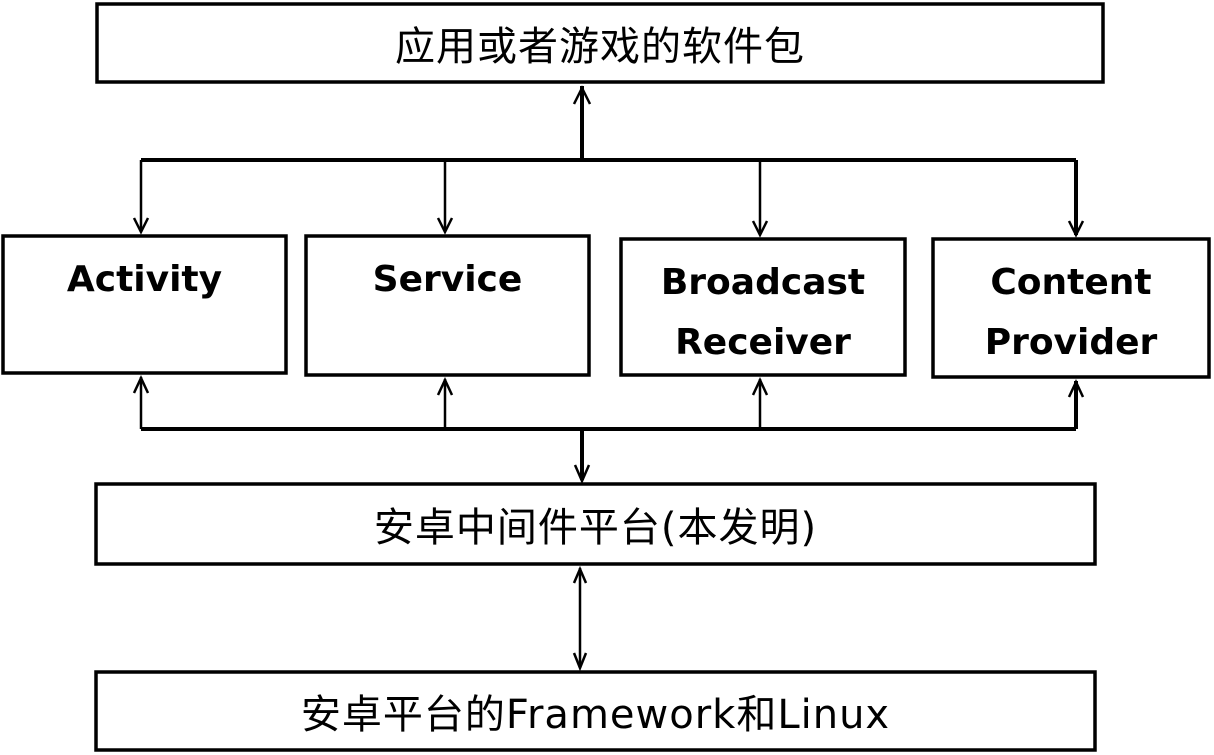  What do you see at coordinates (600, 47) in the screenshot?
I see `top-box-label: 应用或者游戏的软件包` at bounding box center [600, 47].